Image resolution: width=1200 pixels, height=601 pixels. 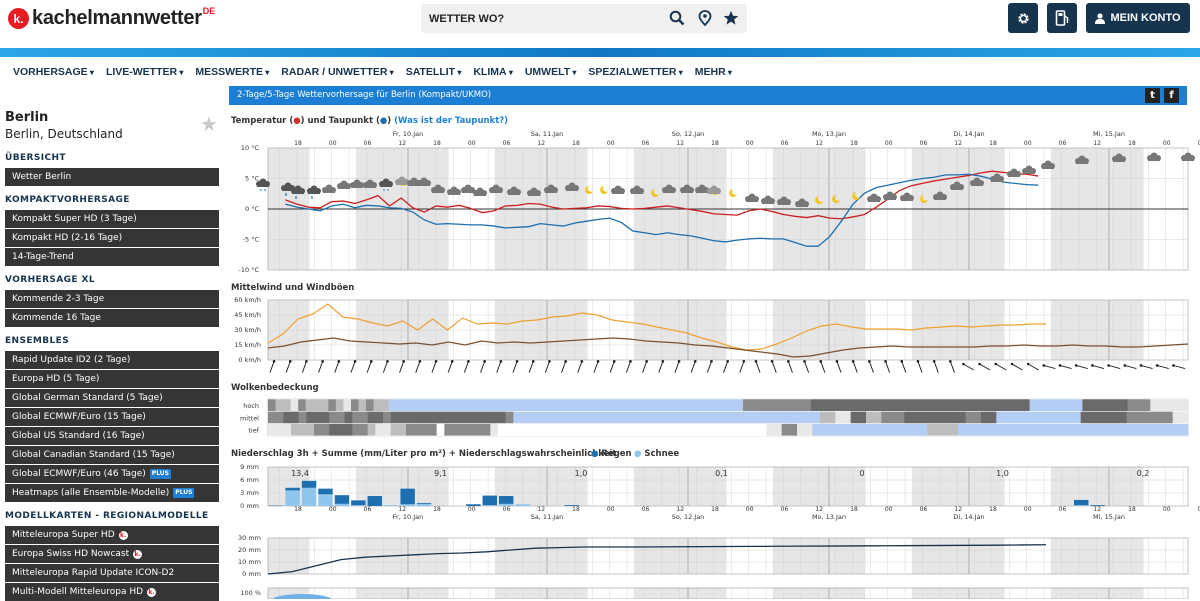 I want to click on precip-y-label: 3 mm, so click(x=249, y=493).